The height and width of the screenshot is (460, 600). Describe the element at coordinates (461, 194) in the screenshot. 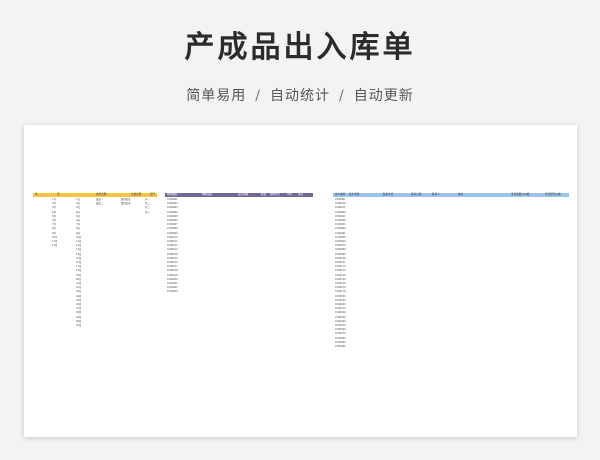

I see `header-cell: 地址` at that location.